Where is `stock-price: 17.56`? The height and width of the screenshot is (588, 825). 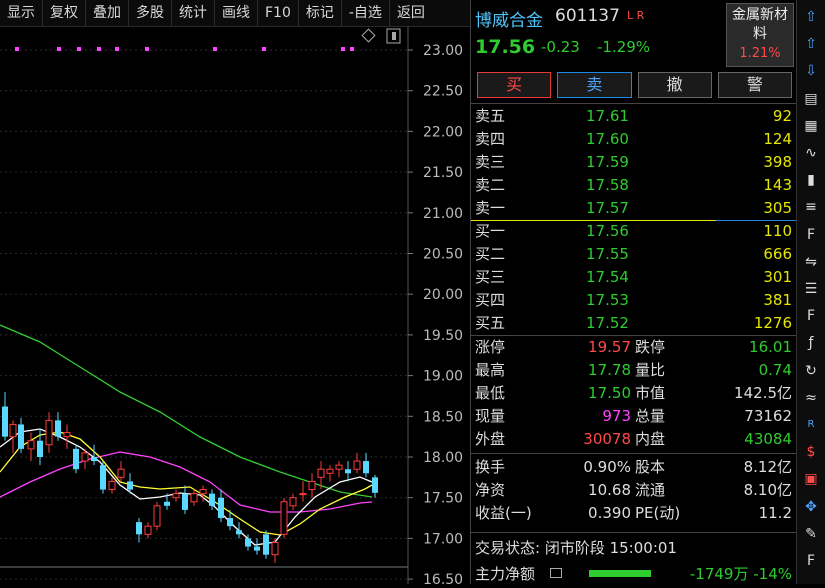 stock-price: 17.56 is located at coordinates (505, 47).